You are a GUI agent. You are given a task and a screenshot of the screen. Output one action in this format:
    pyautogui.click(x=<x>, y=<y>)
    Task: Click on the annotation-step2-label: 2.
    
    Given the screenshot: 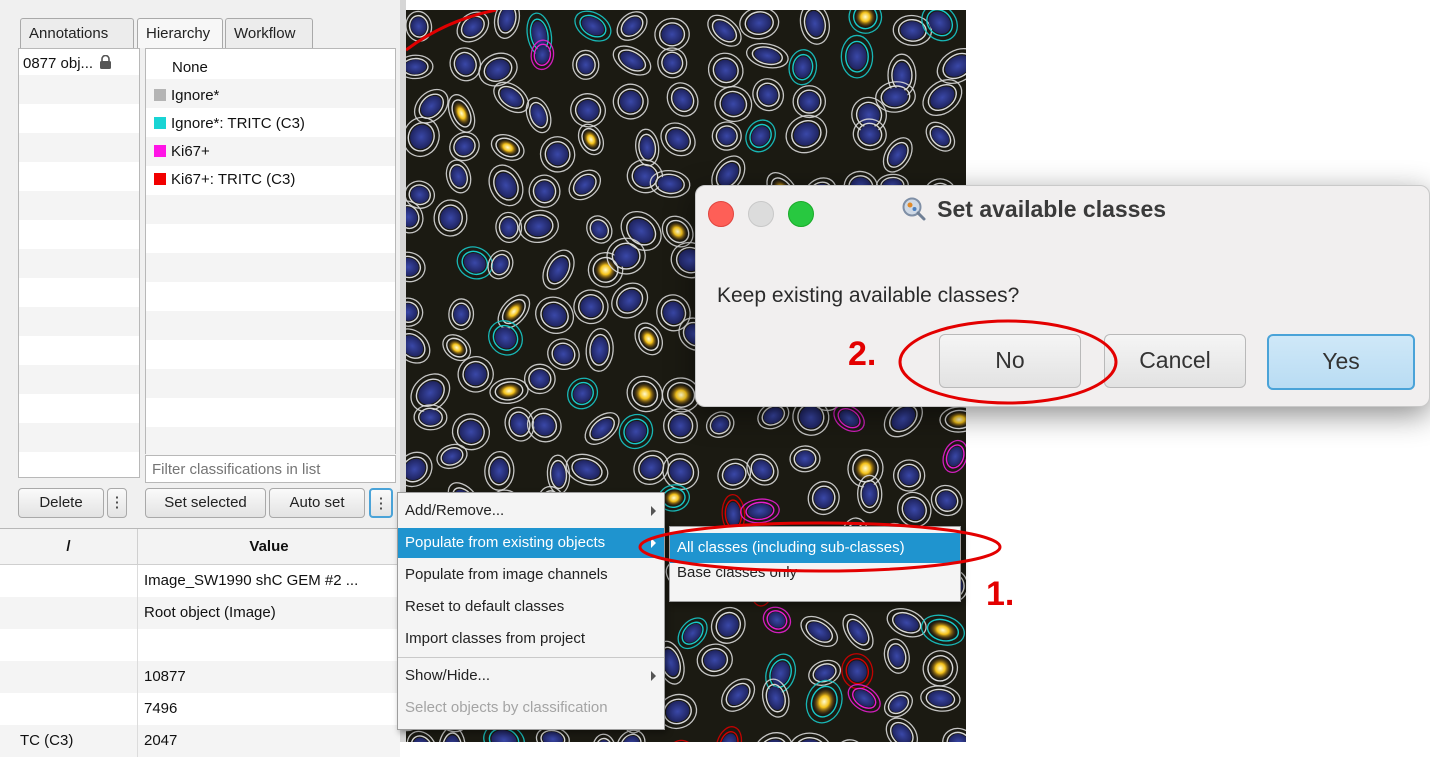 What is the action you would take?
    pyautogui.click(x=862, y=354)
    